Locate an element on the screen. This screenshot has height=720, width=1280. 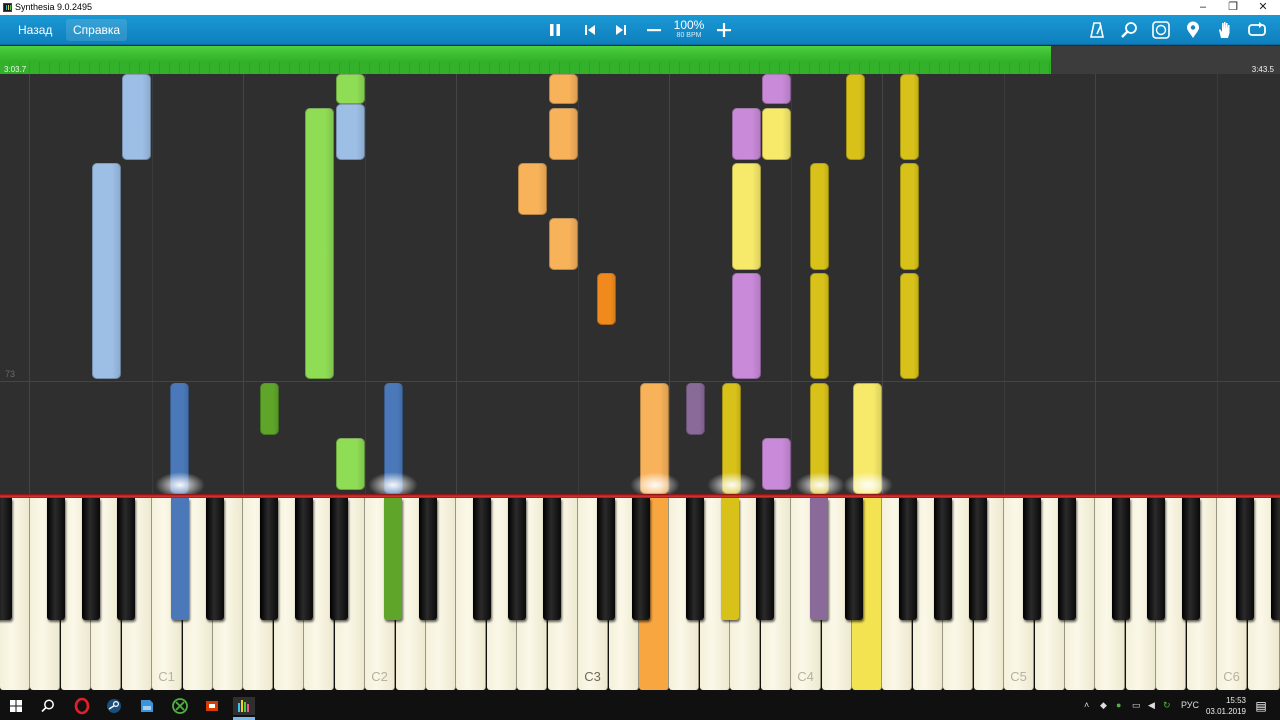
pause-icon is located at coordinates (555, 30).